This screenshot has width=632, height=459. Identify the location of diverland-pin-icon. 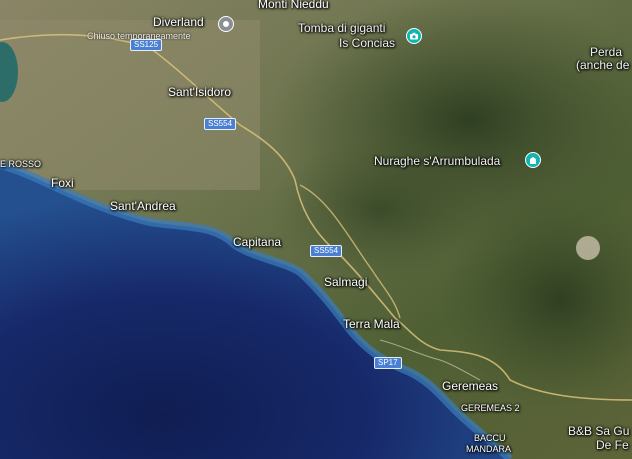
(226, 24).